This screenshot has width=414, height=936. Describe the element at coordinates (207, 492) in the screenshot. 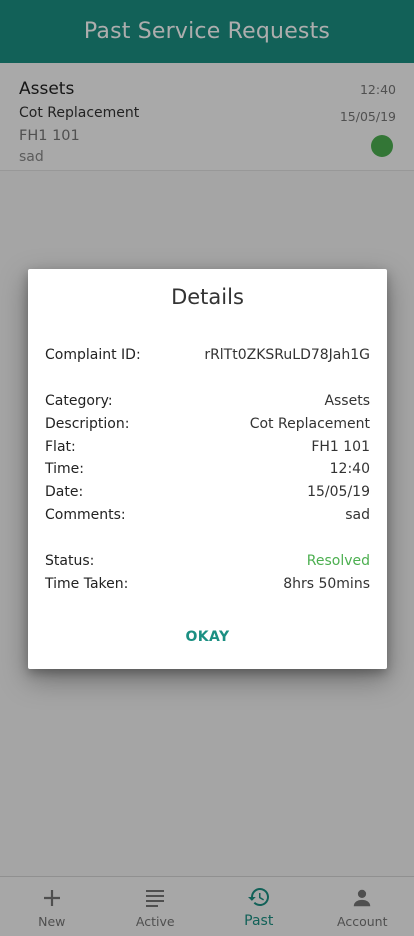

I see `row-date: Date: 15/05/19` at that location.